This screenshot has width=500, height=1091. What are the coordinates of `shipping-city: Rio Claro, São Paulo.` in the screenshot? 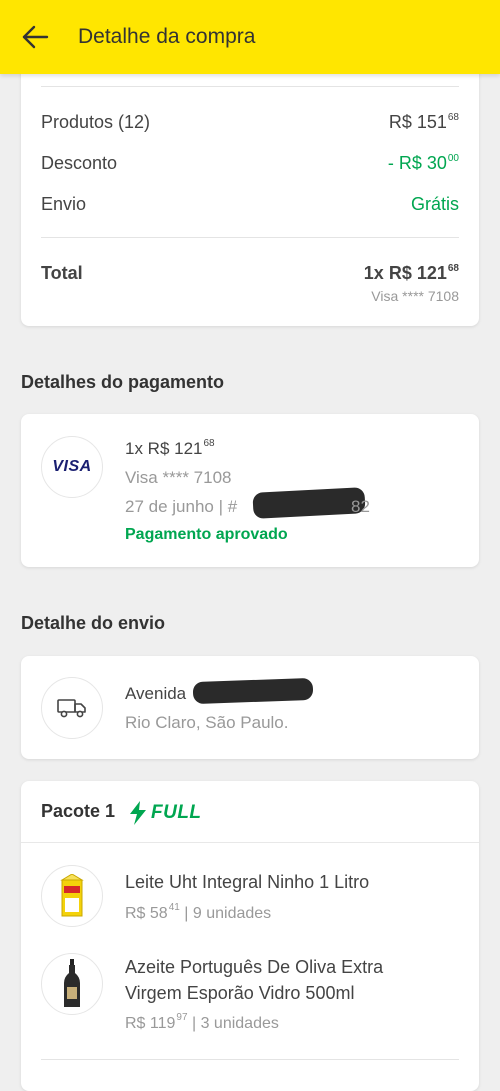 It's located at (207, 722).